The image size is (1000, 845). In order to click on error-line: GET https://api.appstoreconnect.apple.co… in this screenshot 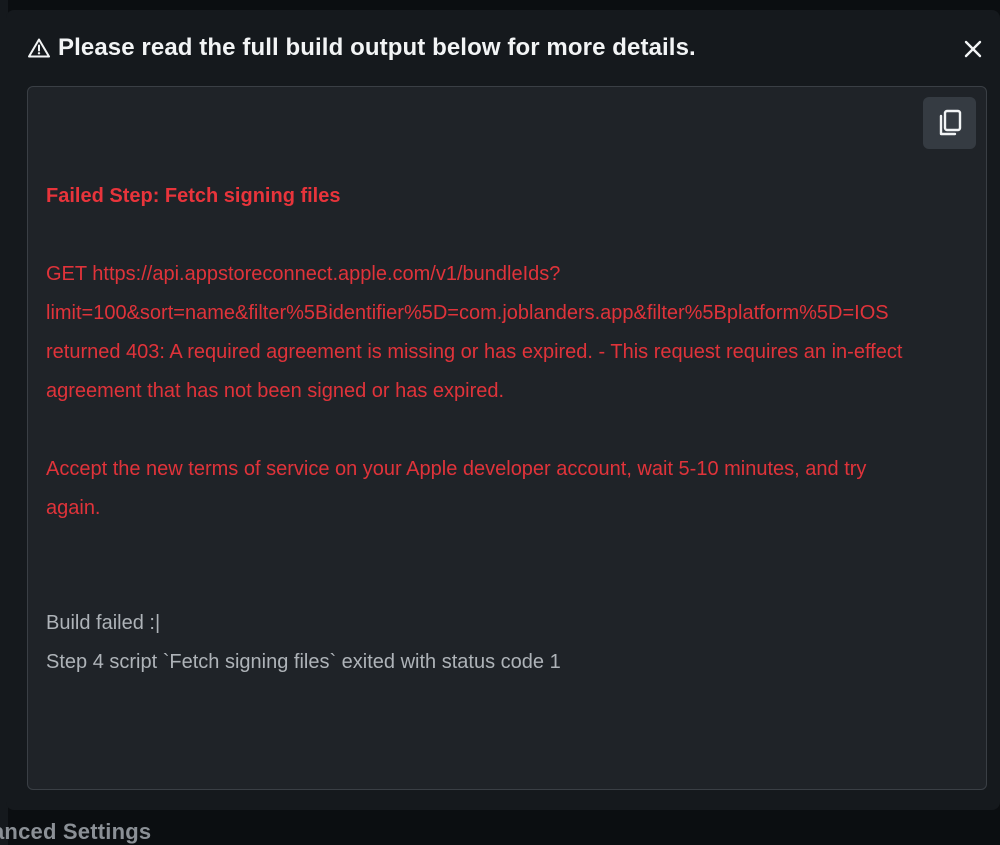, I will do `click(303, 274)`.